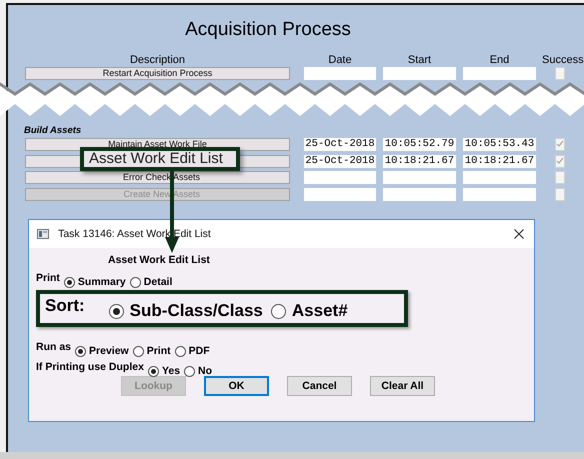 This screenshot has width=584, height=459. What do you see at coordinates (157, 60) in the screenshot?
I see `column-header: Description` at bounding box center [157, 60].